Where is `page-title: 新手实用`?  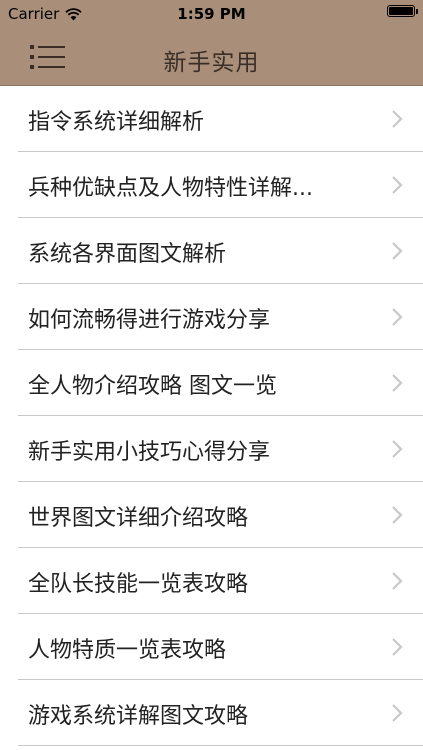 page-title: 新手实用 is located at coordinates (211, 63).